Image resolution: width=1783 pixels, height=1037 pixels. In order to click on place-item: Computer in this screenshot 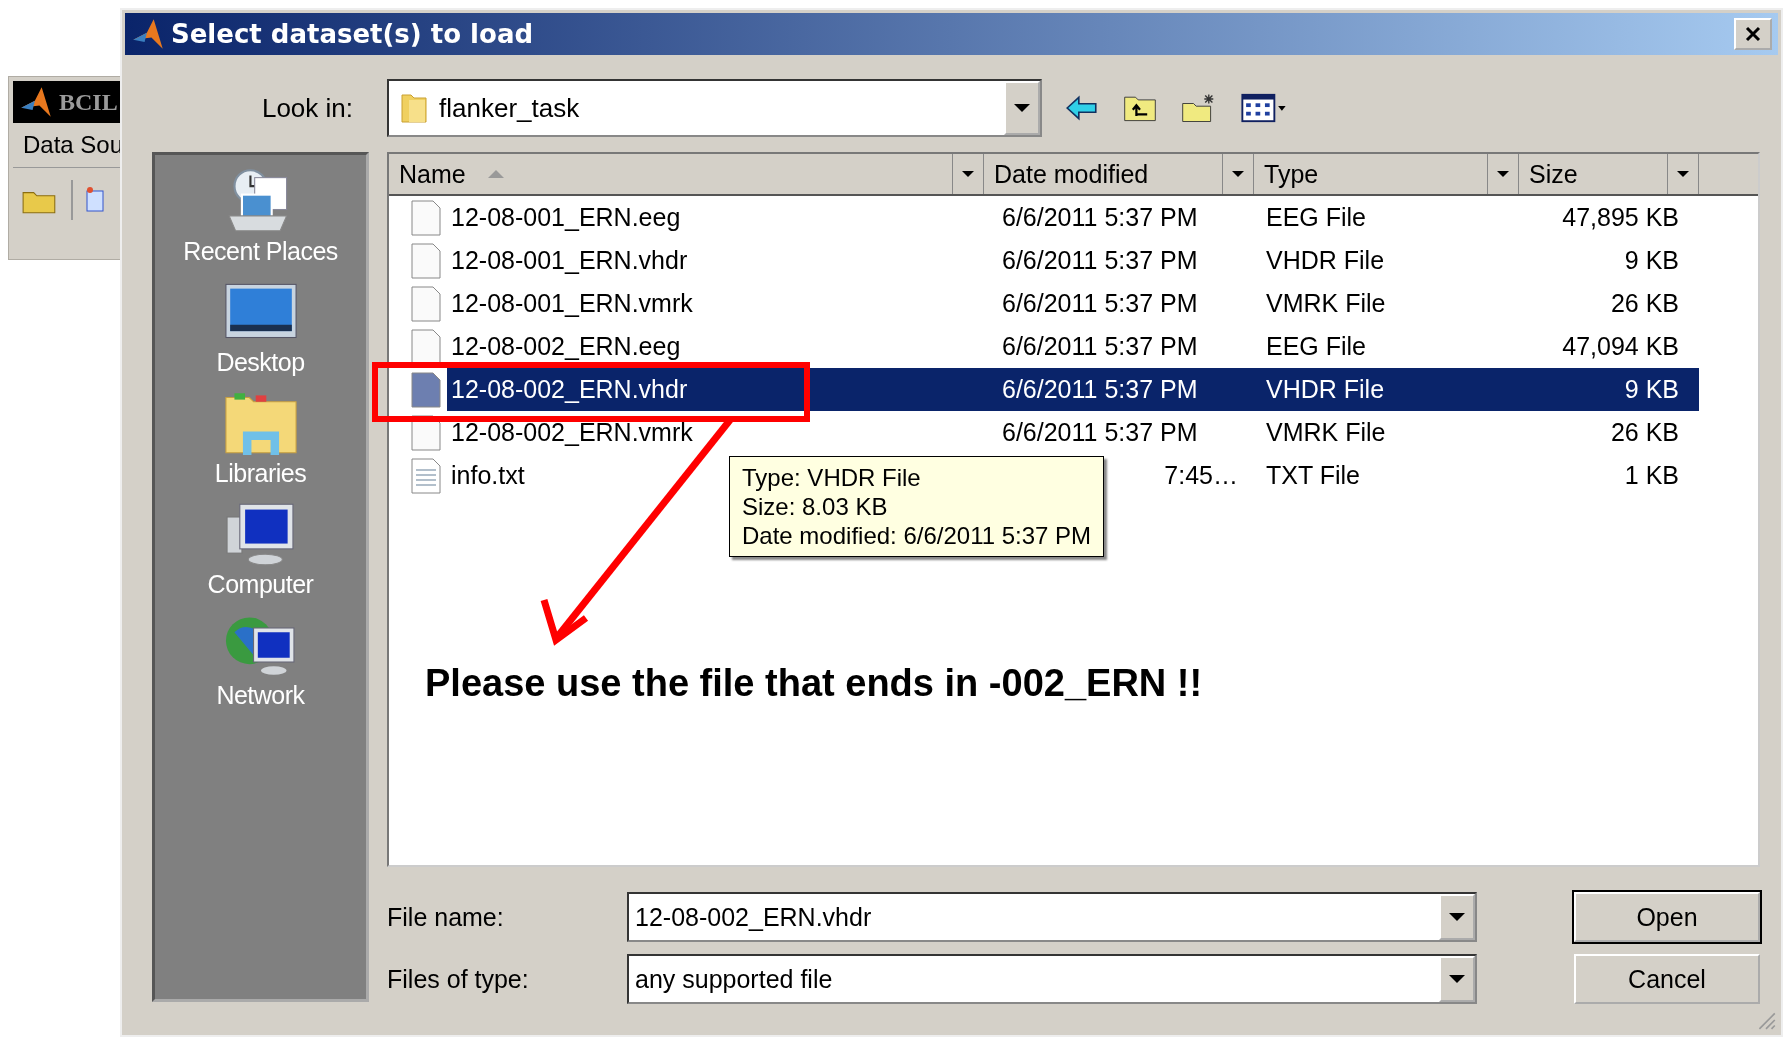, I will do `click(260, 549)`.